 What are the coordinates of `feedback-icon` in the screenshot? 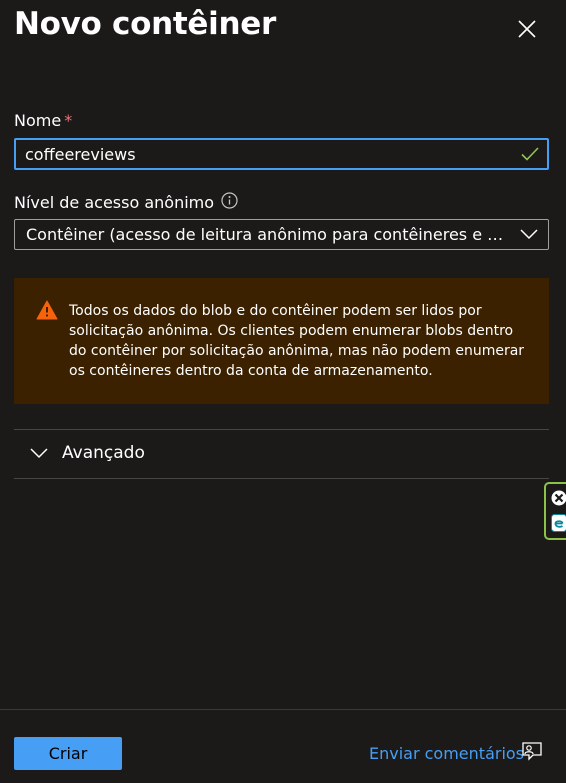 It's located at (532, 752).